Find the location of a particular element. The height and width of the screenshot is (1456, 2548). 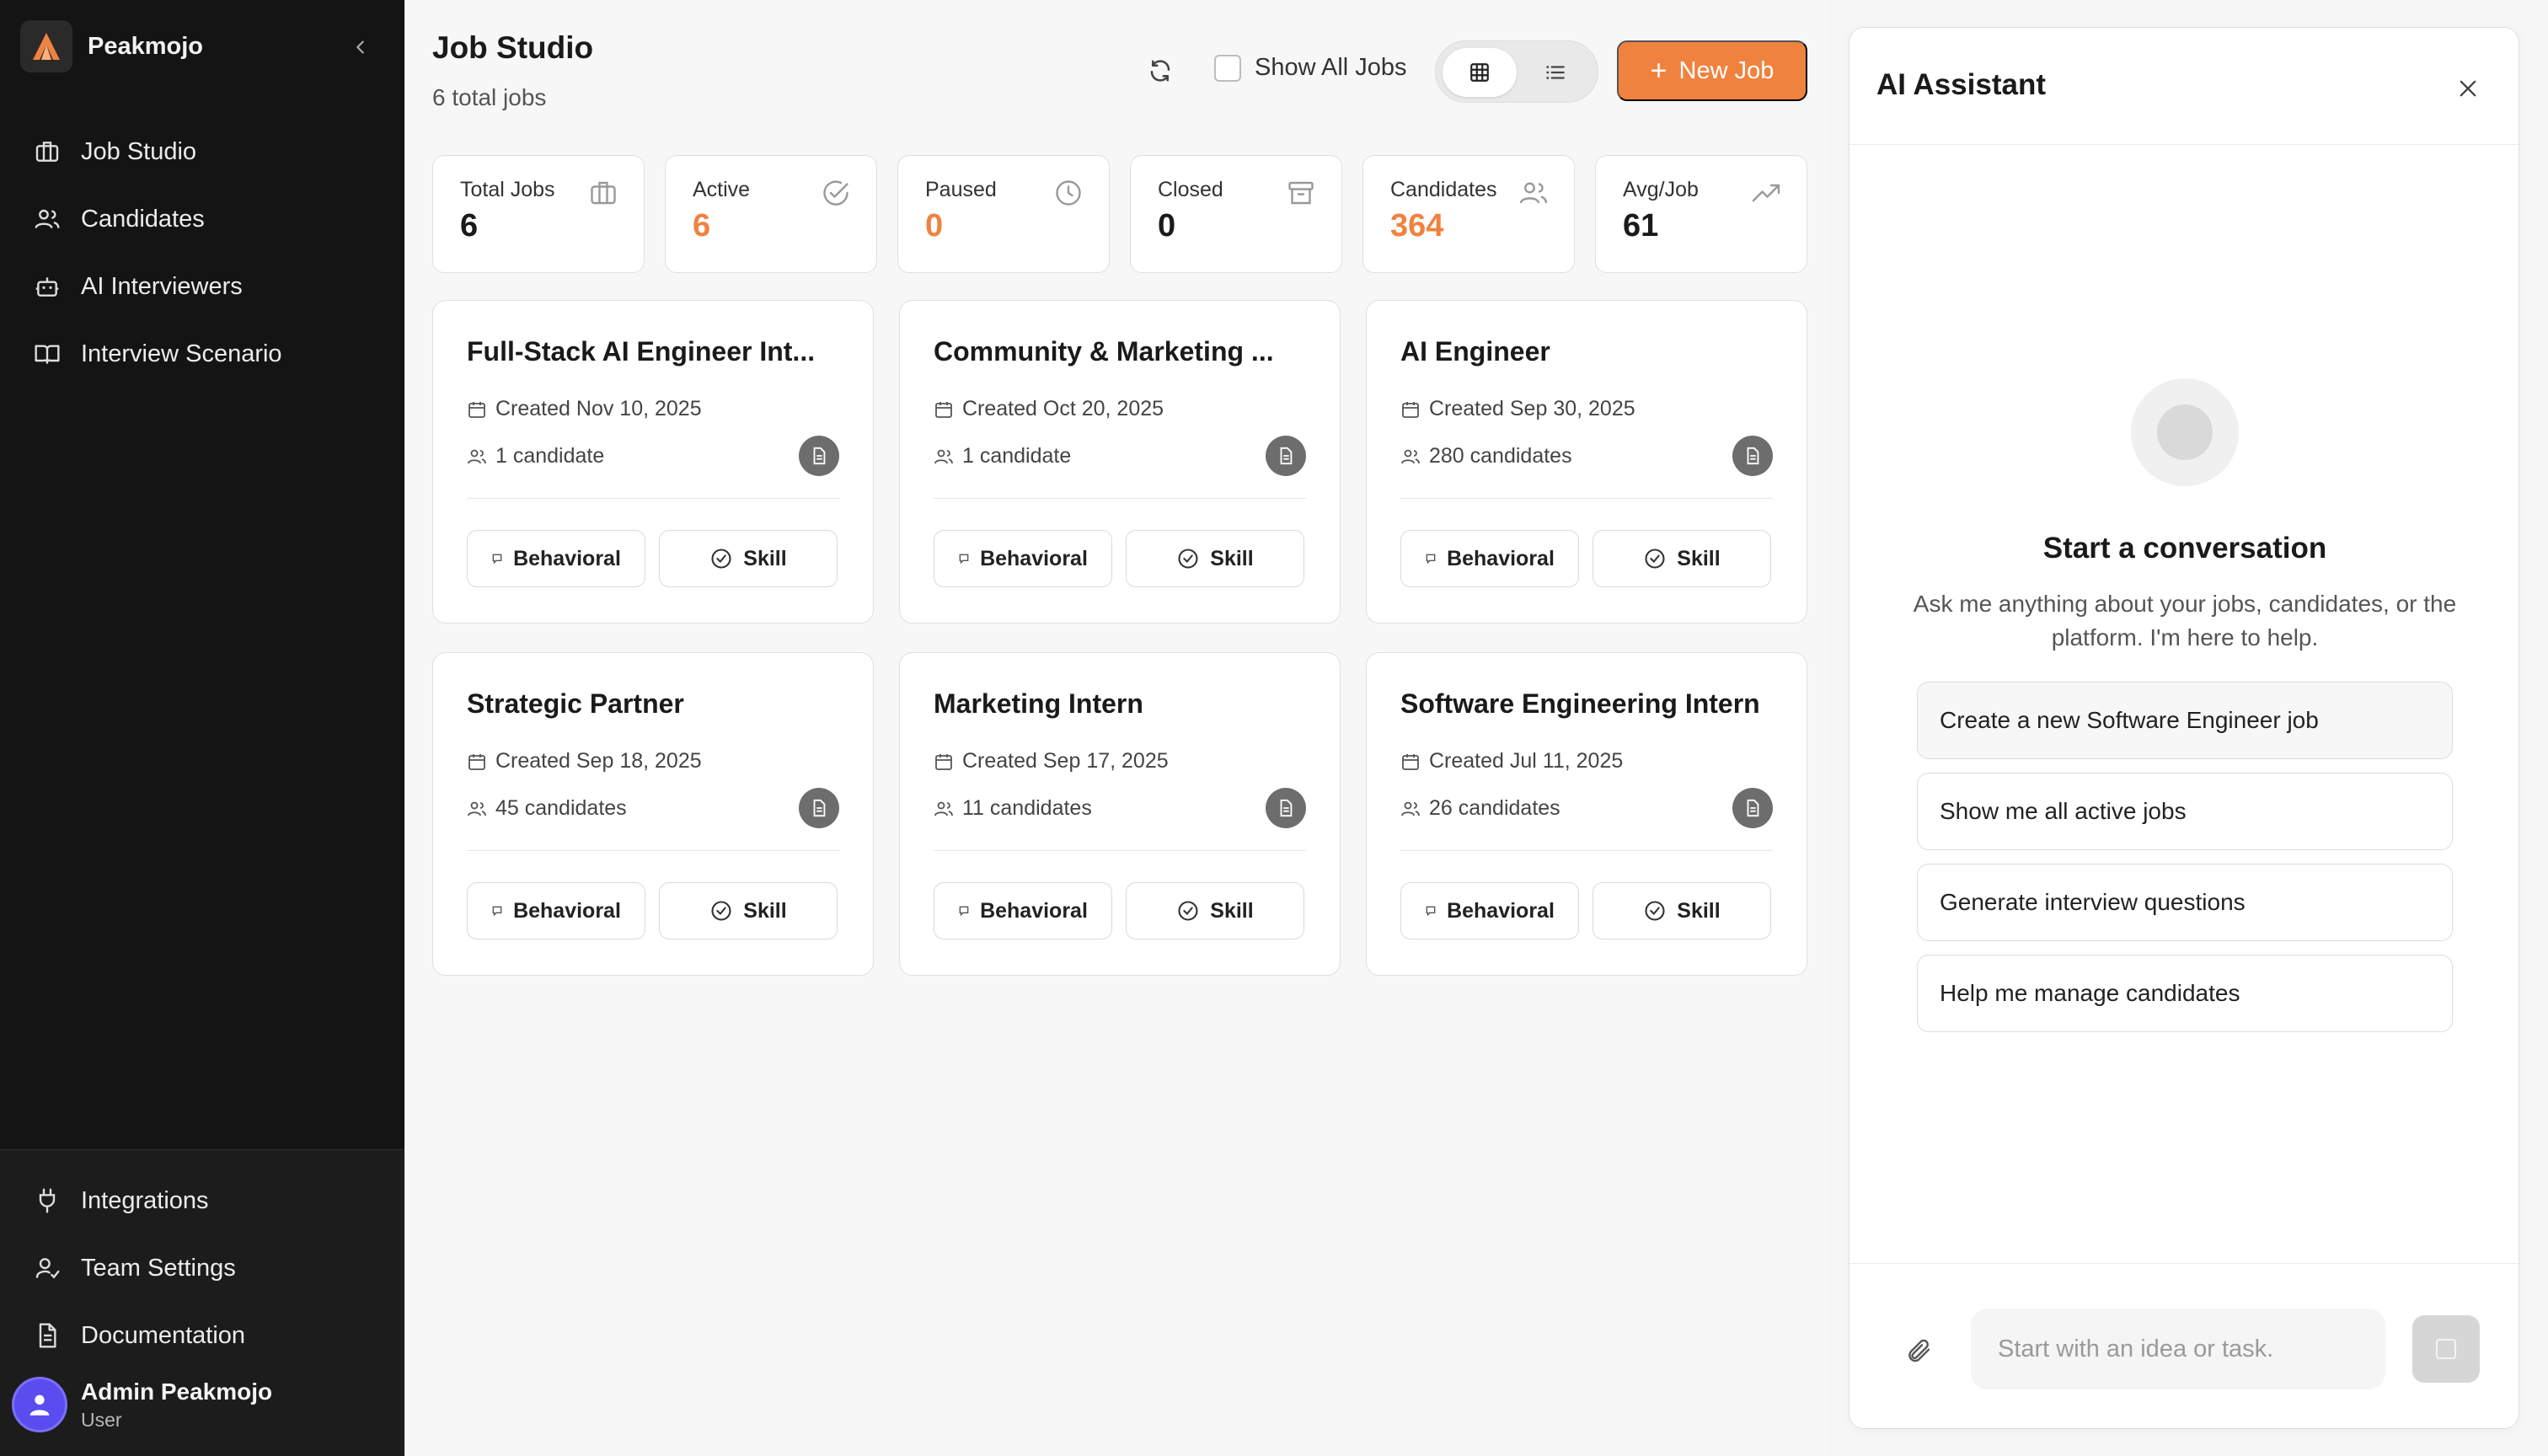

sidebar-item-interview-scenario: Interview Scenario is located at coordinates (202, 354).